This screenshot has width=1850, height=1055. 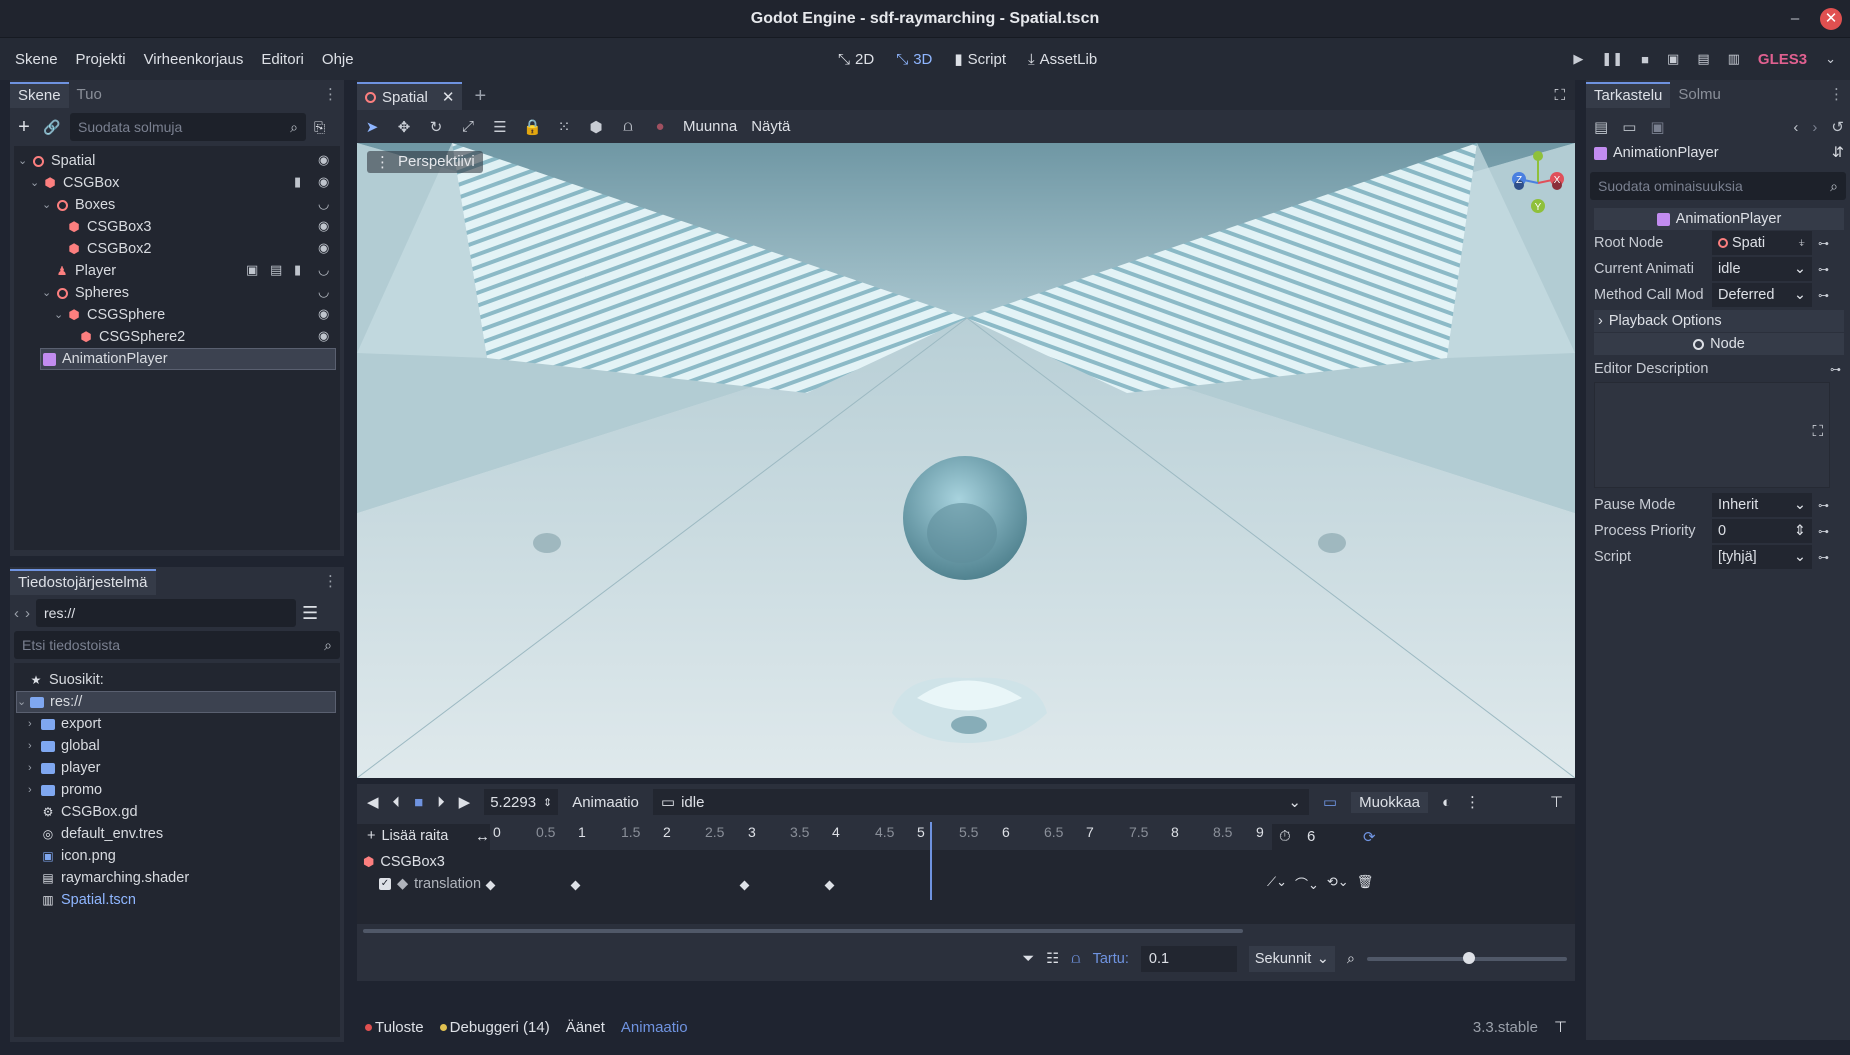 I want to click on group-icon: ▣, so click(x=252, y=270).